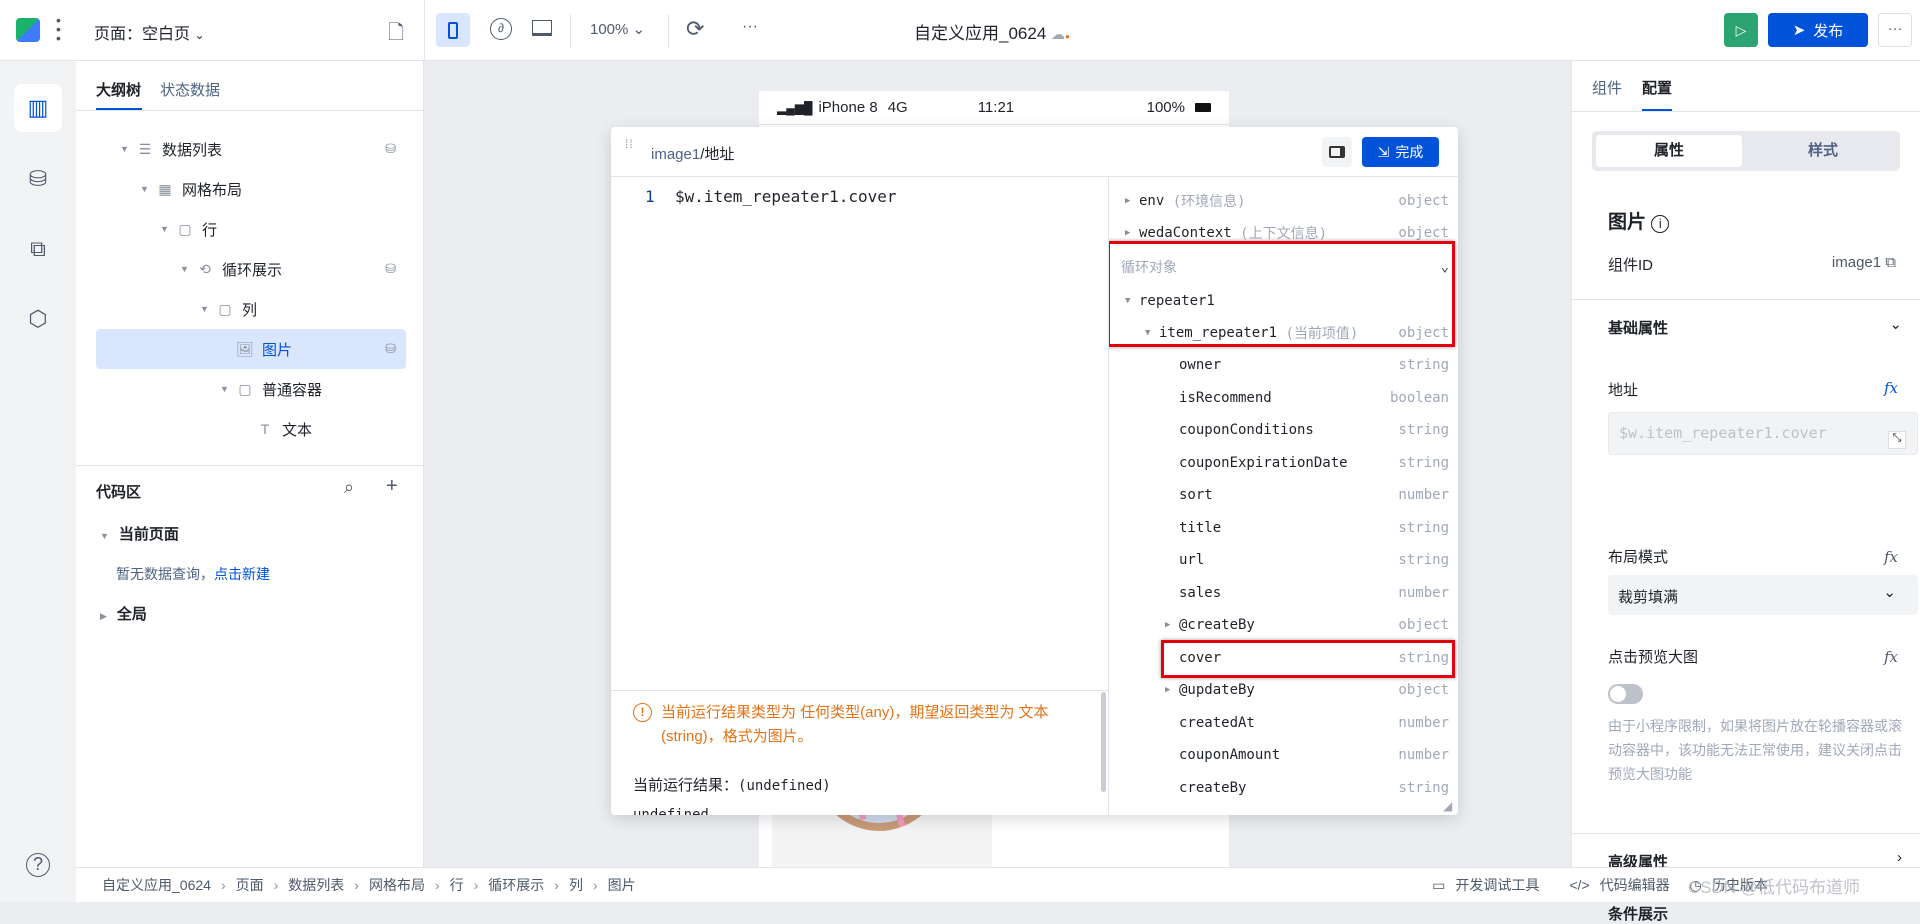  I want to click on drag-handle-icon: ⁞⁞, so click(629, 144).